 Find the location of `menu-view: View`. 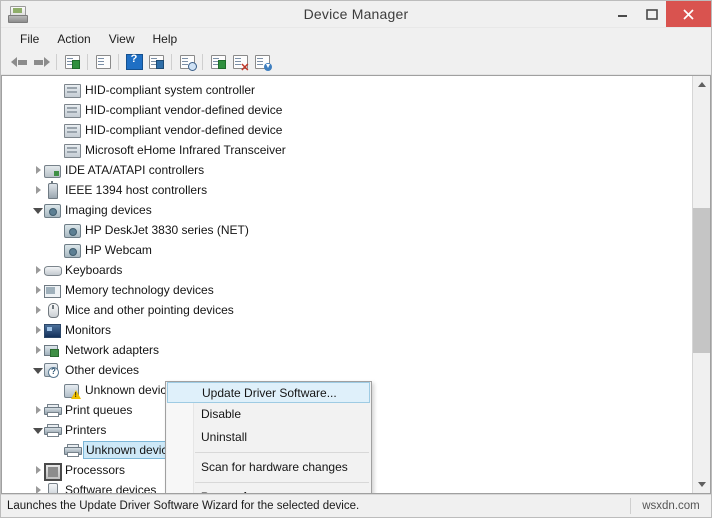

menu-view: View is located at coordinates (122, 39).